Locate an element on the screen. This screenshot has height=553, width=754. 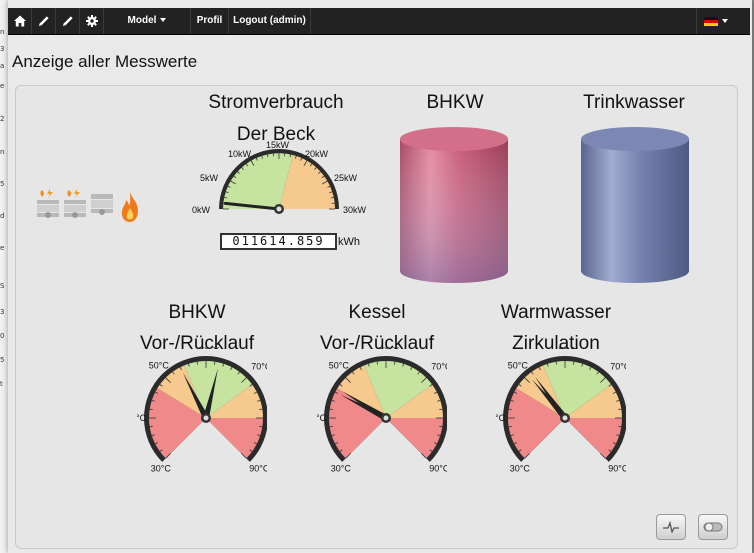
chart-button is located at coordinates (671, 527).